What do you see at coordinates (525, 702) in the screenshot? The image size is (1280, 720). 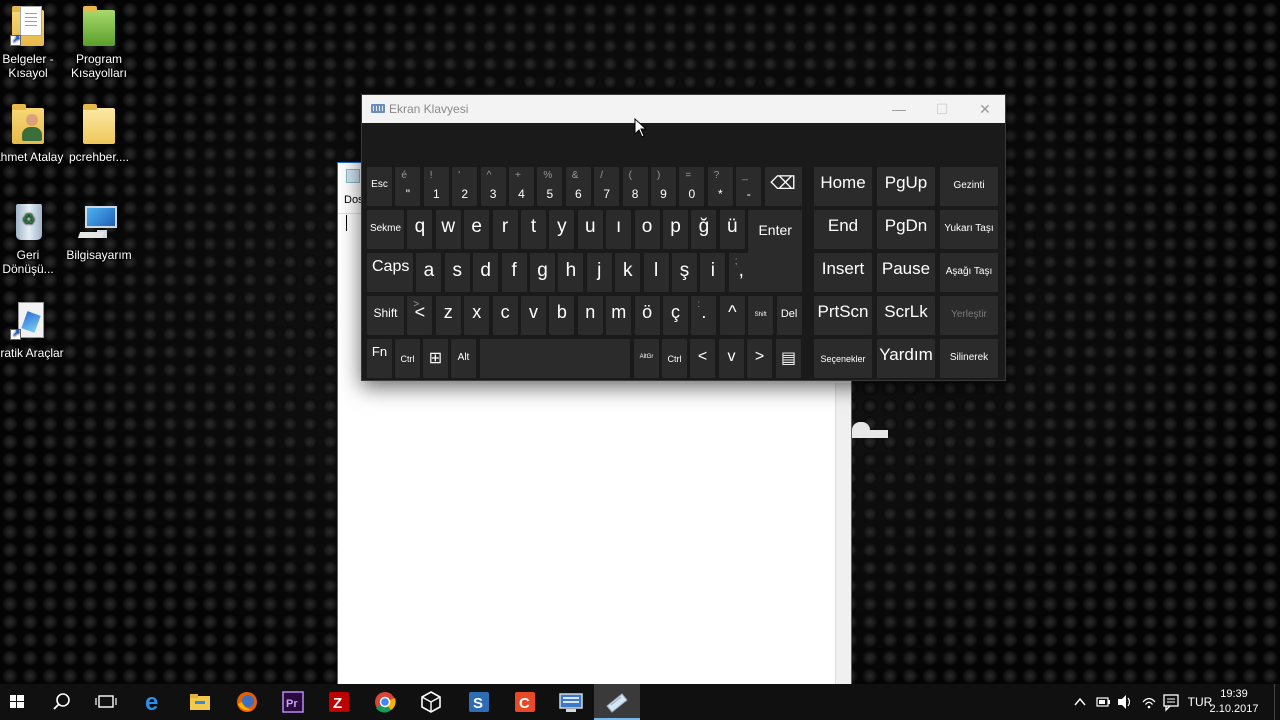 I see `camtasia-button: C` at bounding box center [525, 702].